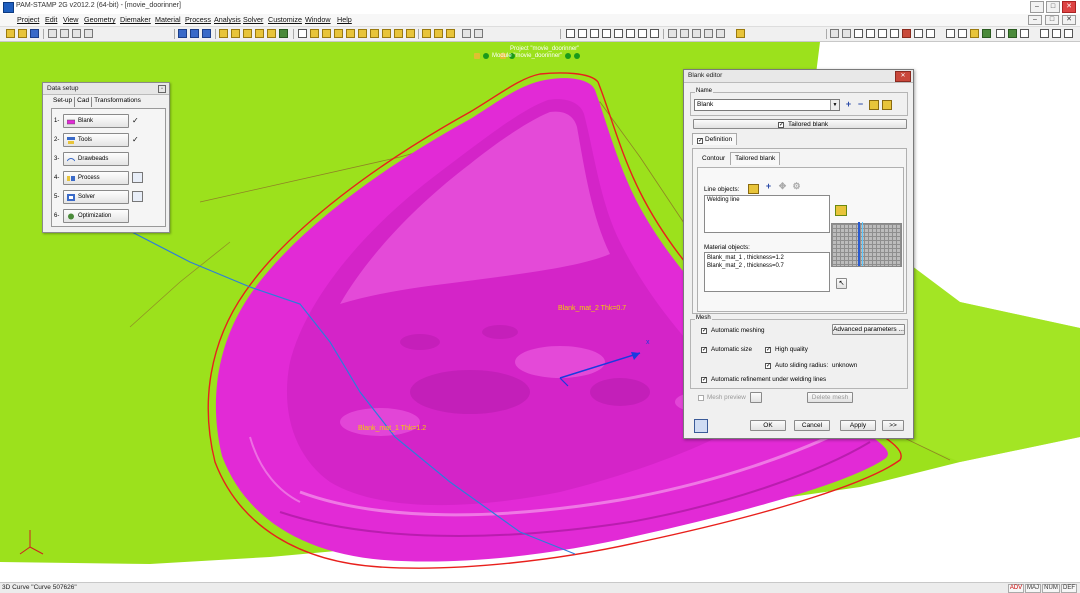  I want to click on blank-tool-icon, so click(874, 105).